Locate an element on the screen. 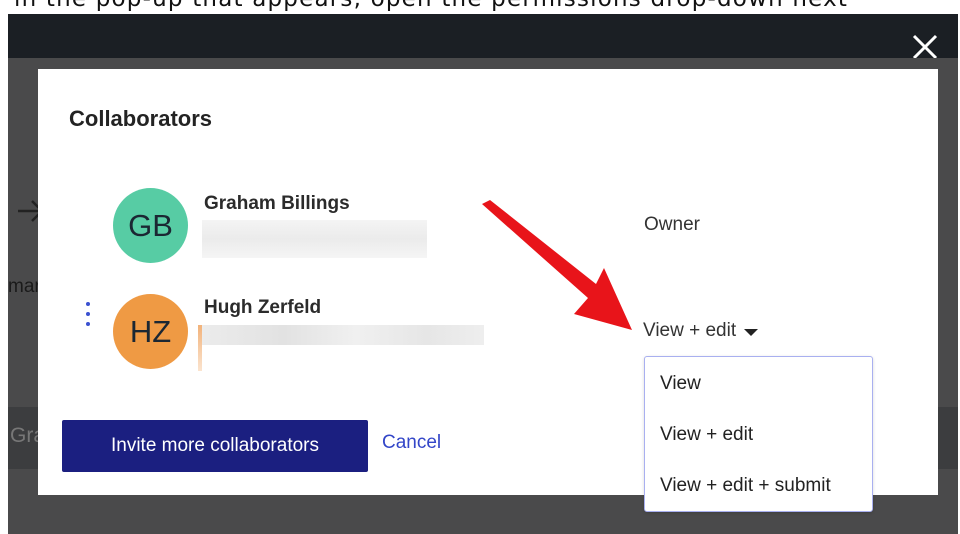  collaborator-options-button is located at coordinates (88, 314).